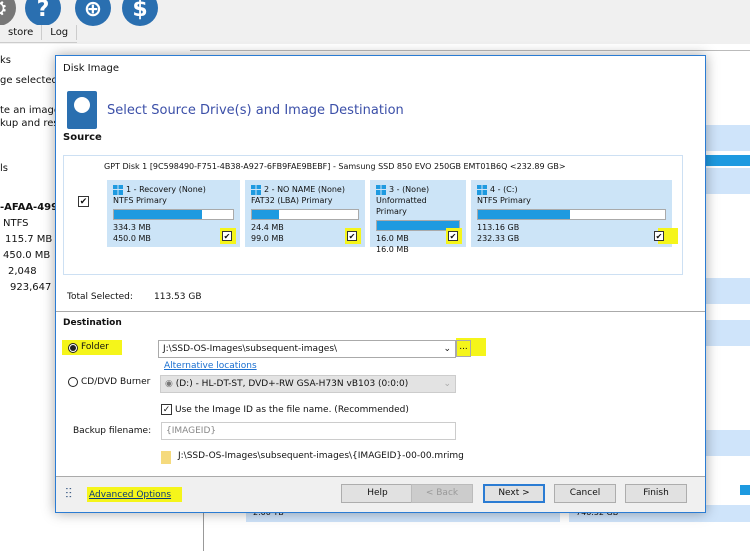 The width and height of the screenshot is (750, 551). What do you see at coordinates (267, 227) in the screenshot?
I see `used-size: 24.4 MB` at bounding box center [267, 227].